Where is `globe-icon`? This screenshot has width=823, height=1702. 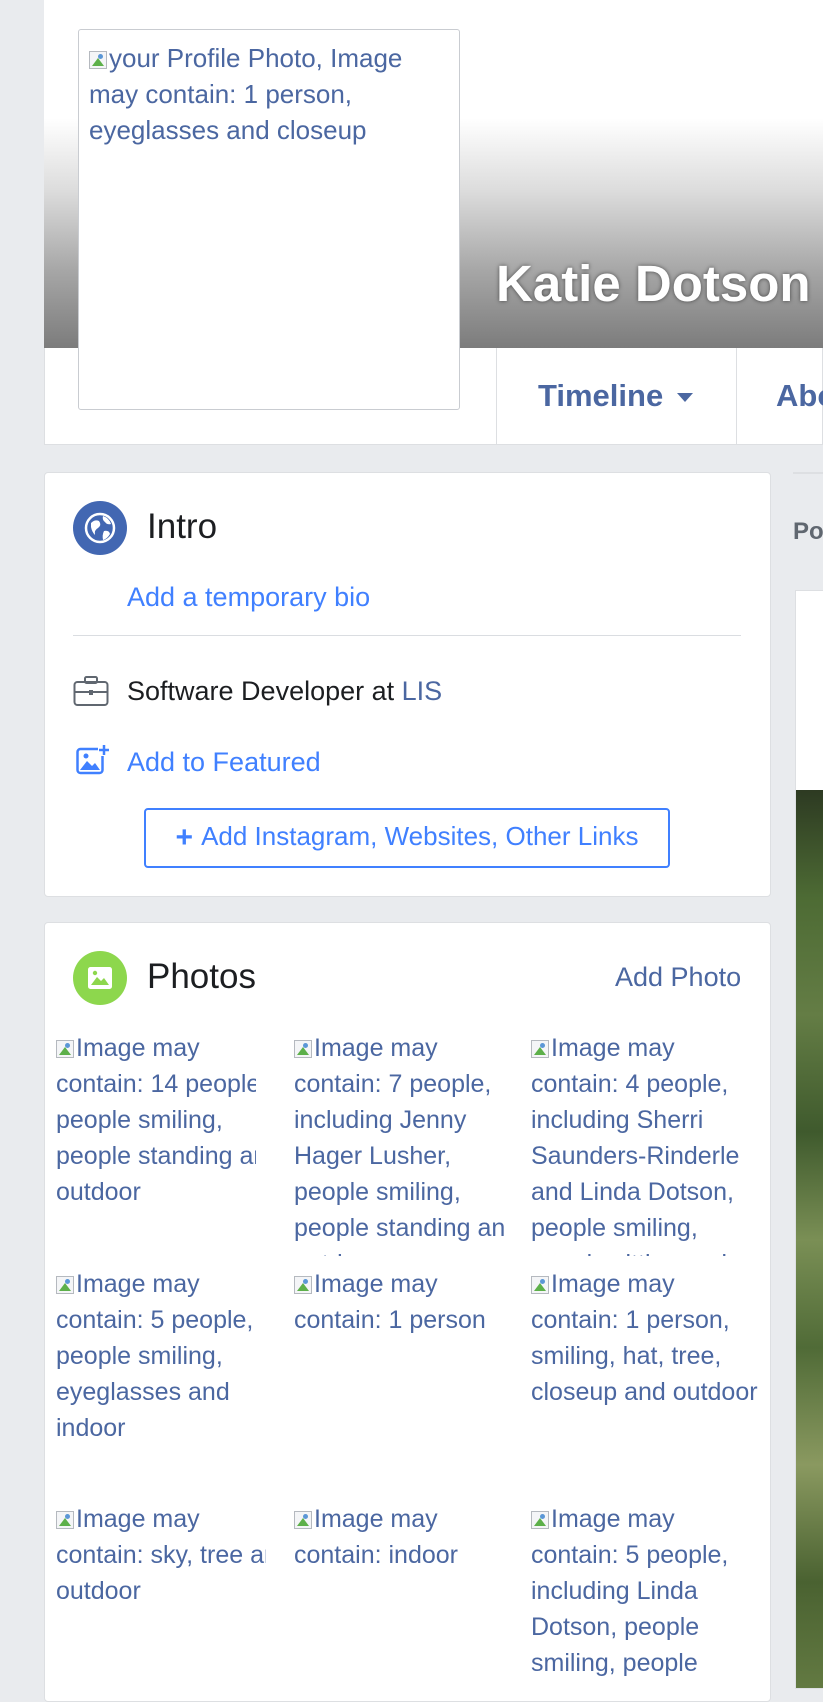
globe-icon is located at coordinates (100, 528).